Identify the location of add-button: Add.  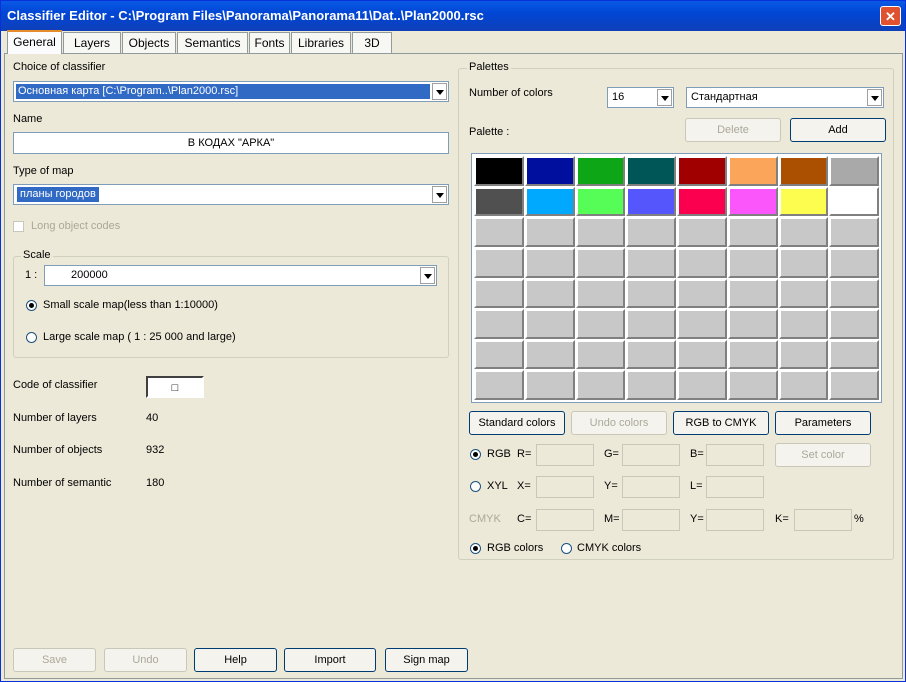
(838, 130).